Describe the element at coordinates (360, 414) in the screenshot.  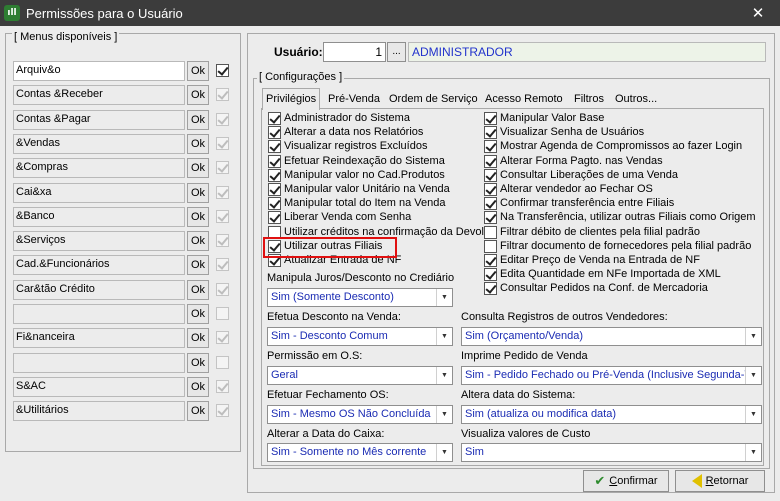
I see `fechamento-select: Sim - Mesmo OS Não Concluída ▼` at that location.